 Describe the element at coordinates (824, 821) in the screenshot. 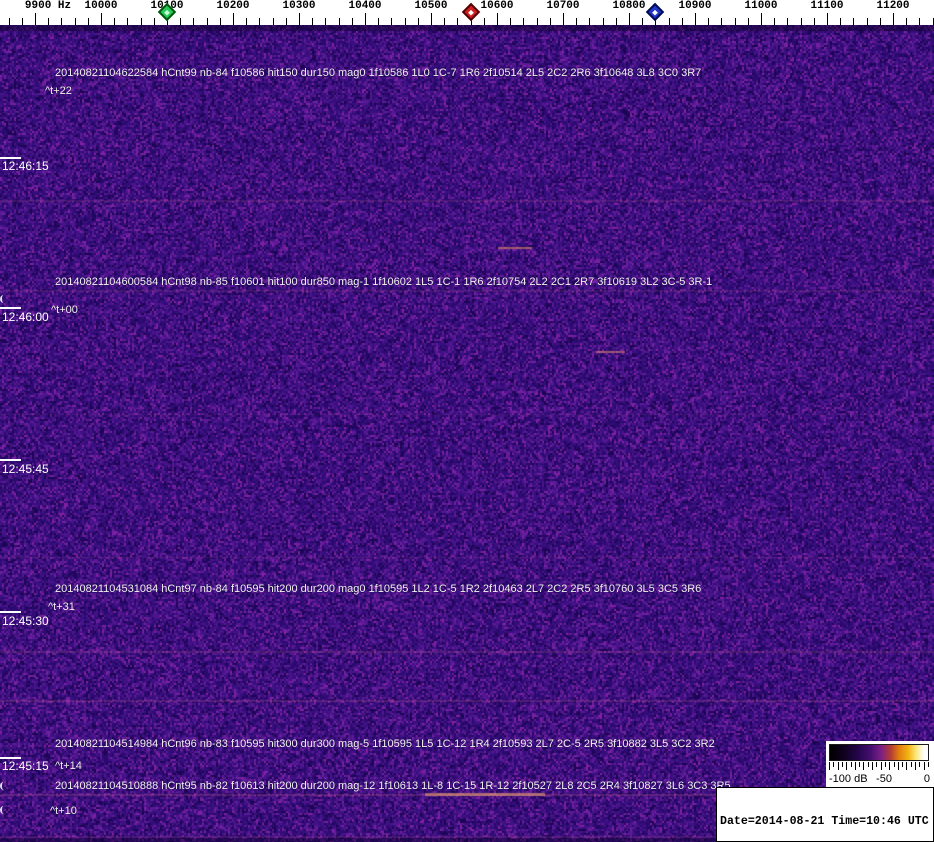

I see `info-date-time: Date=2014-08-21 Time=10:46 UTC` at that location.